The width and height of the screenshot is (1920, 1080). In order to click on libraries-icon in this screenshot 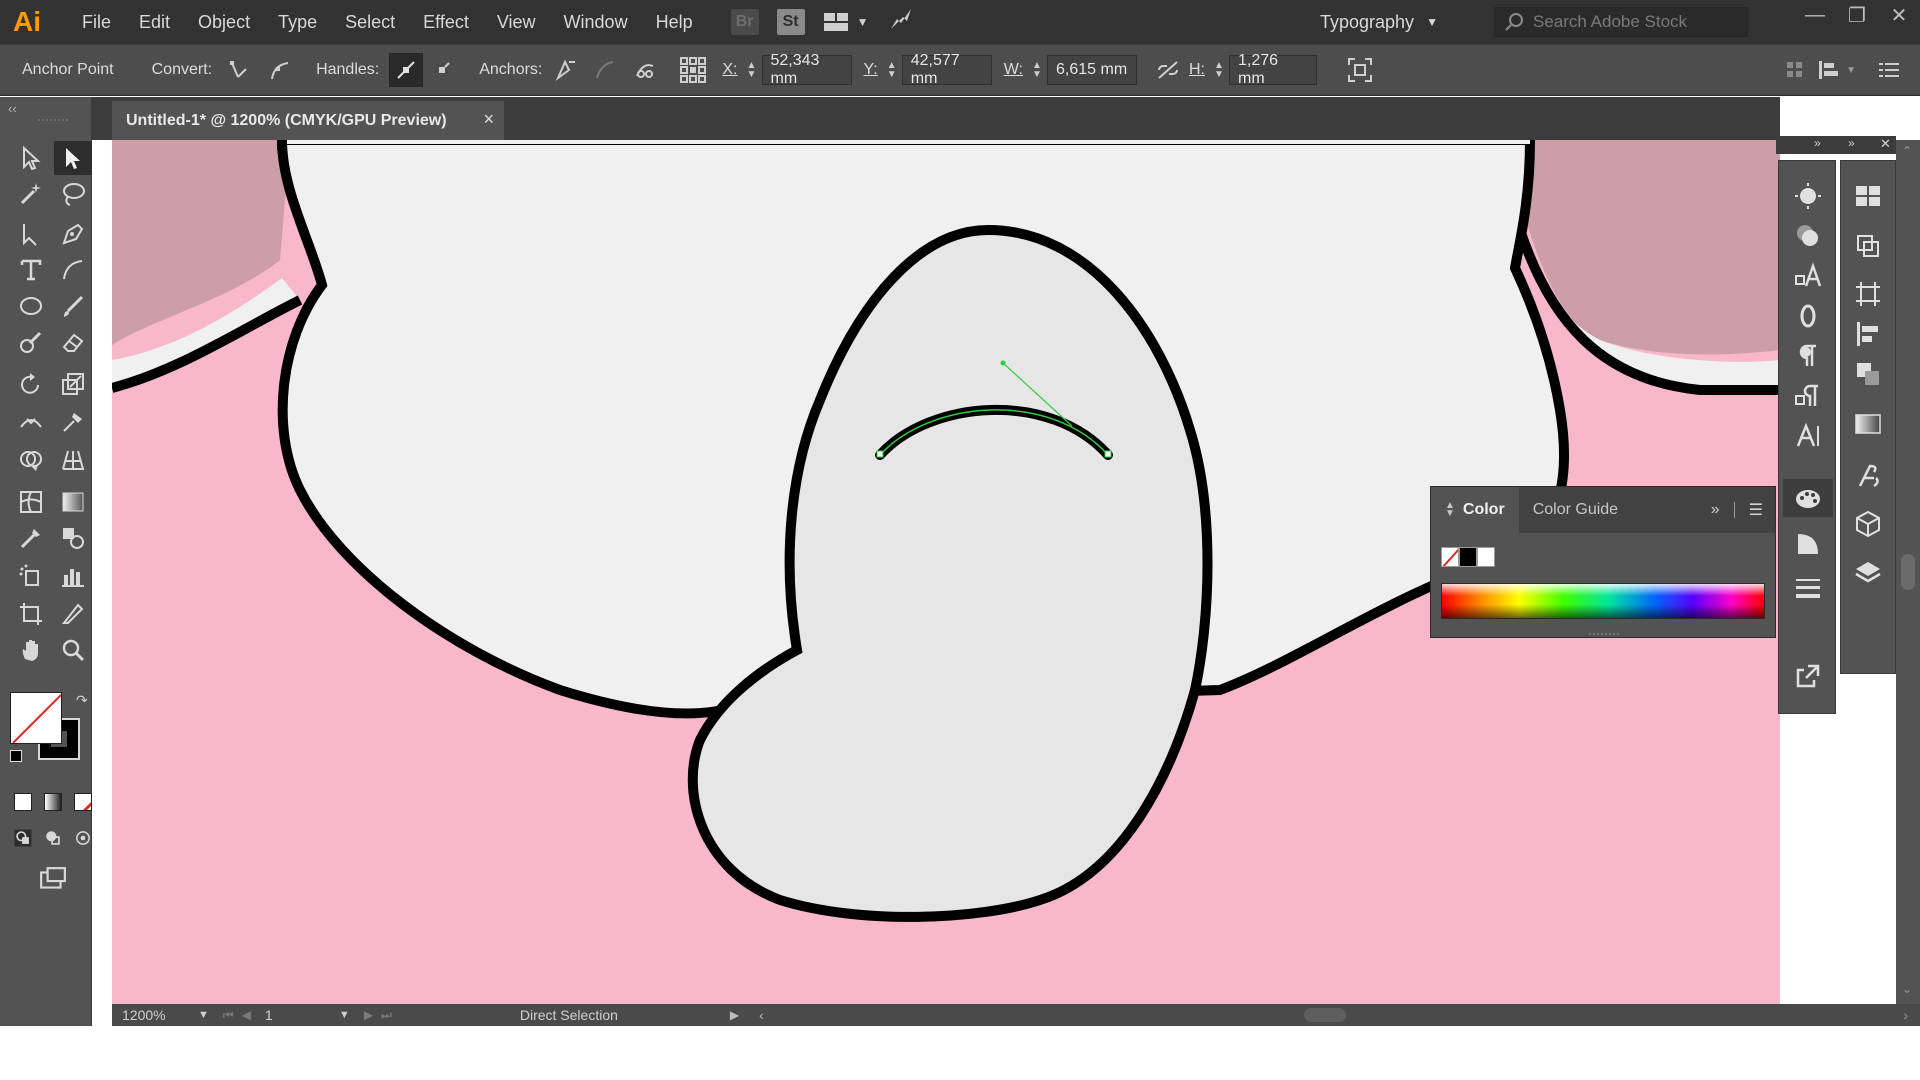, I will do `click(1868, 524)`.